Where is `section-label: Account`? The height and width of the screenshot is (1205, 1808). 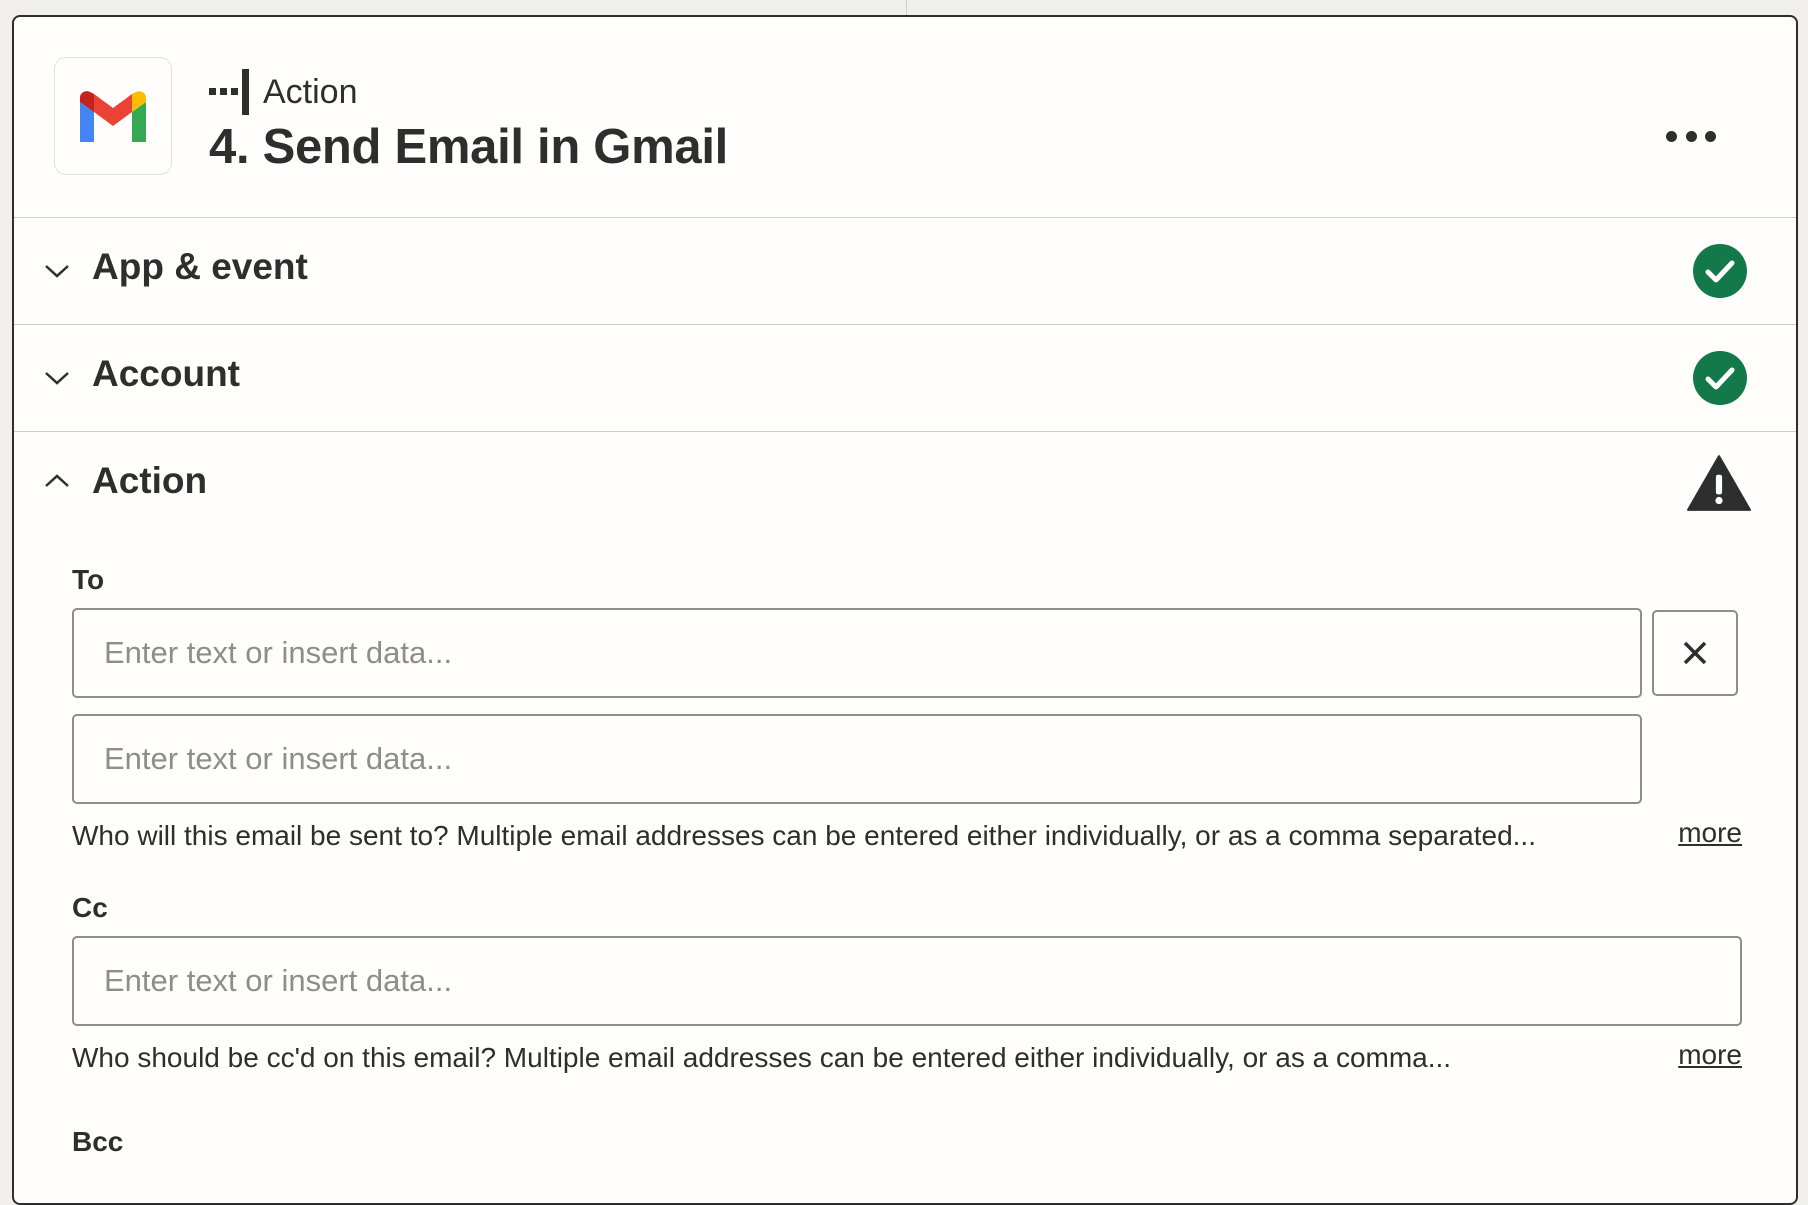
section-label: Account is located at coordinates (166, 373).